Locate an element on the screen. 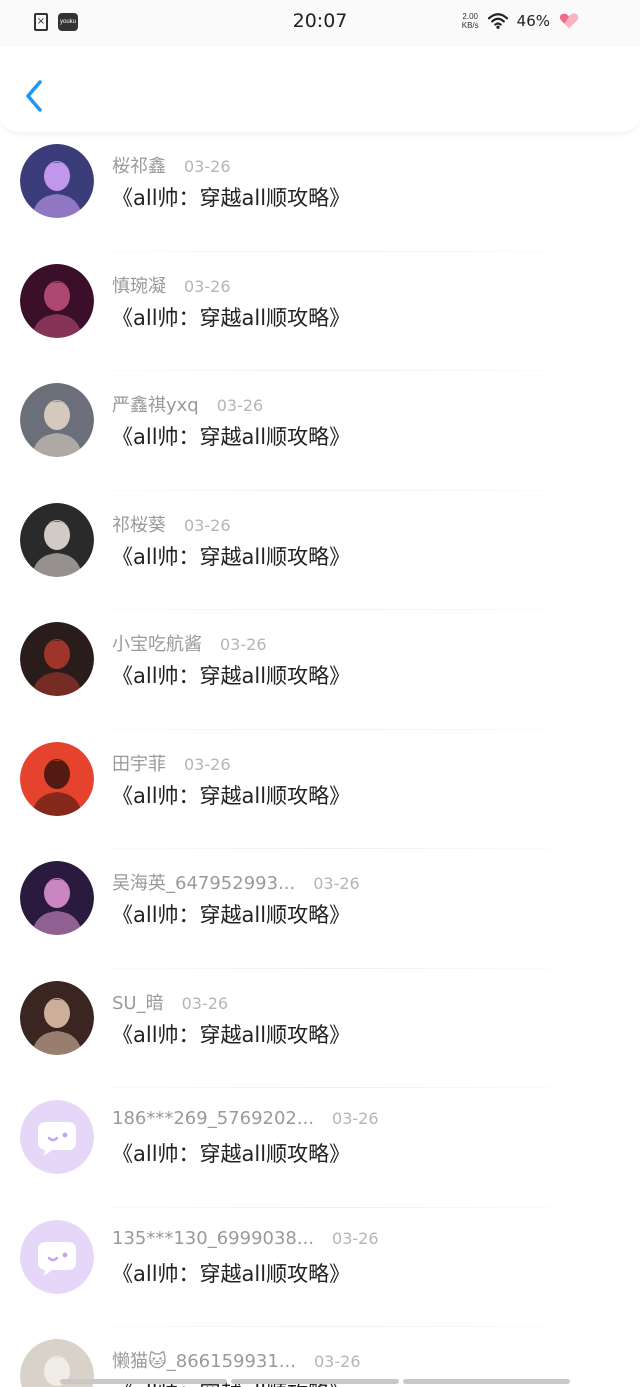  comment-meta: 186***269_5769202... 03-26 is located at coordinates (245, 1120).